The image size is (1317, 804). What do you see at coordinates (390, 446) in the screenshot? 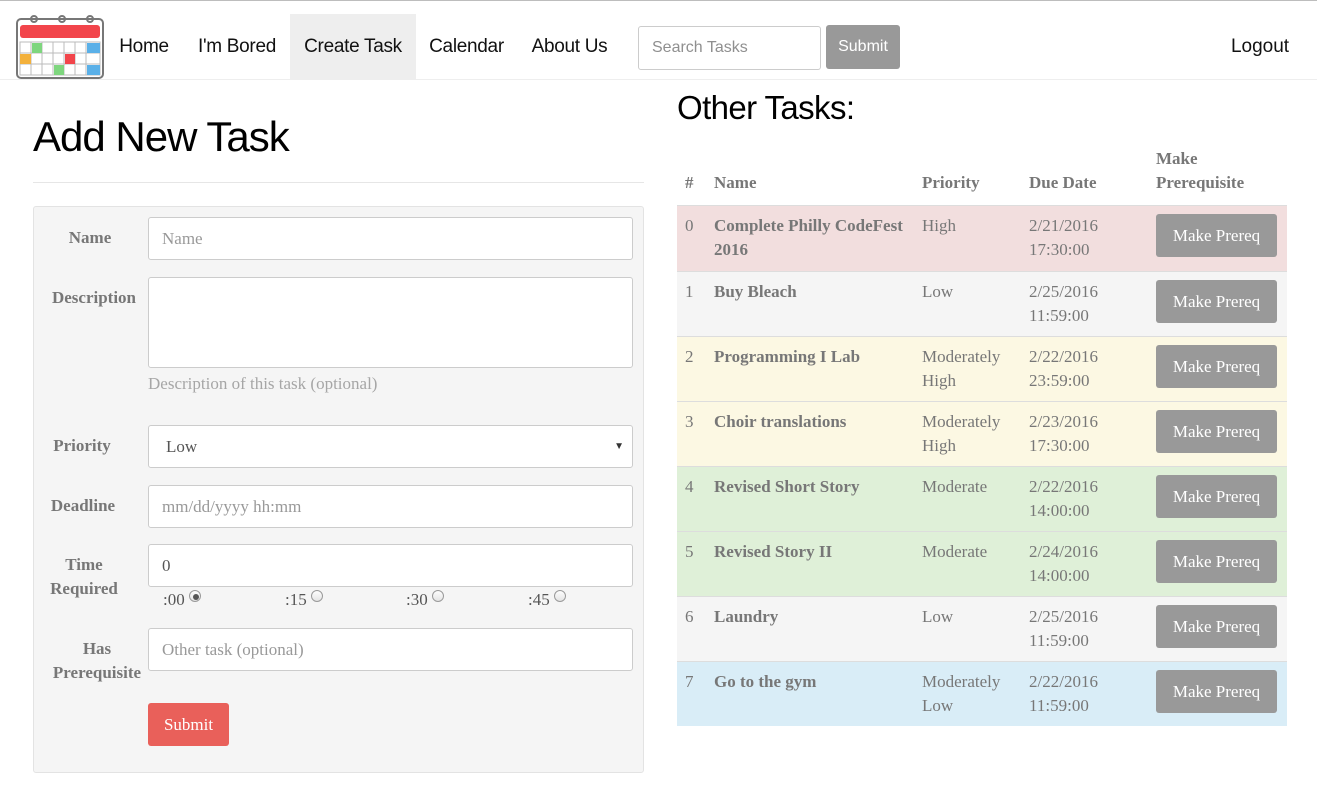
I see `priority-select: Low ▼` at bounding box center [390, 446].